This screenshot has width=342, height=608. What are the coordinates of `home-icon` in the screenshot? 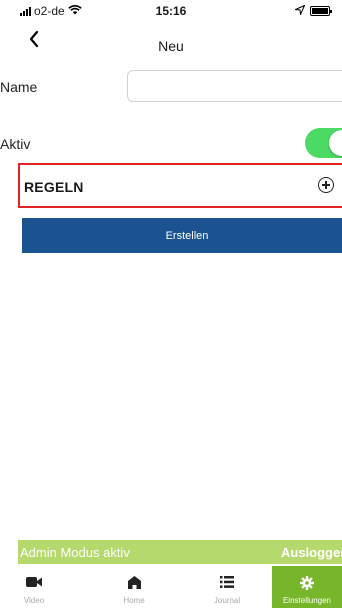 It's located at (134, 583).